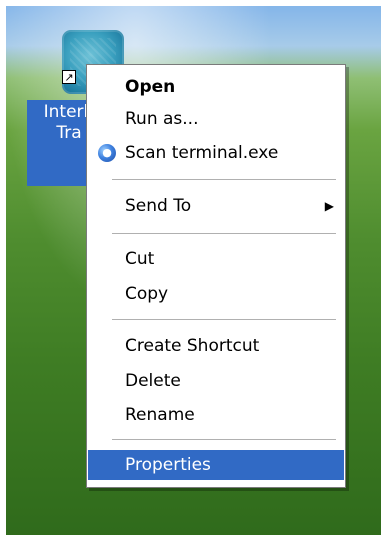  I want to click on menu-item-label: Scan terminal.exe, so click(202, 153).